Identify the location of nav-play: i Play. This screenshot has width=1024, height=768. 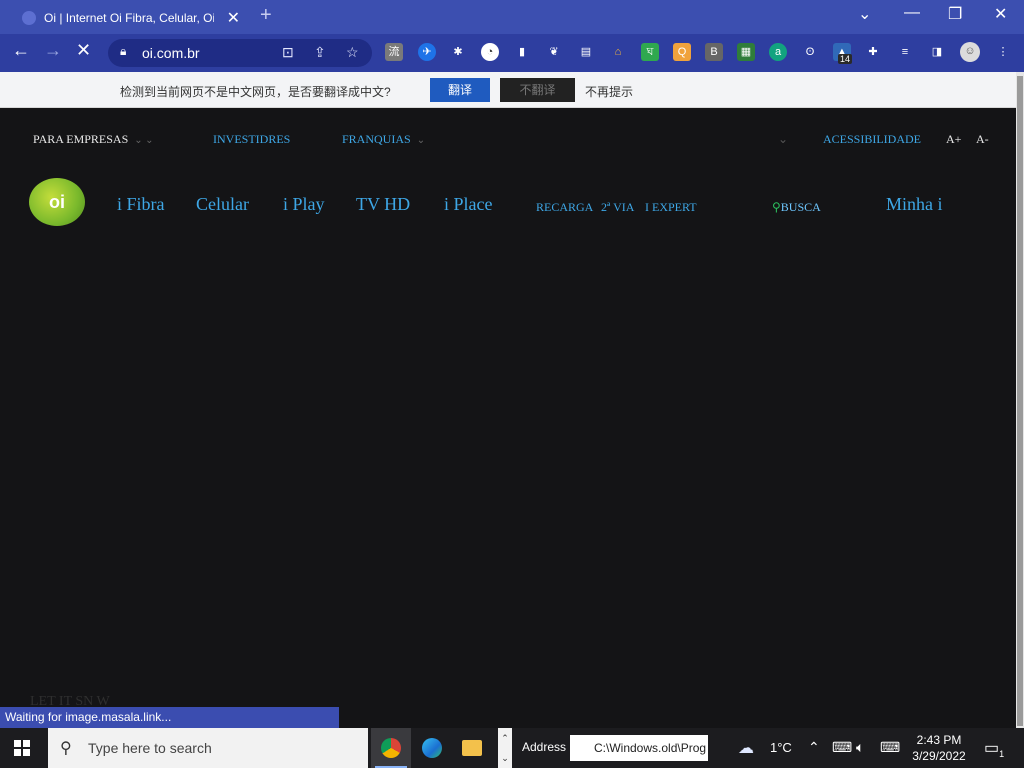
(304, 204).